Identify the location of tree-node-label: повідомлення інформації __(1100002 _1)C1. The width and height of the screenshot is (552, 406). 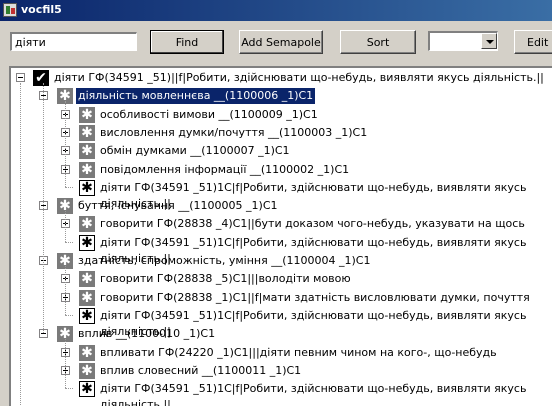
(224, 170).